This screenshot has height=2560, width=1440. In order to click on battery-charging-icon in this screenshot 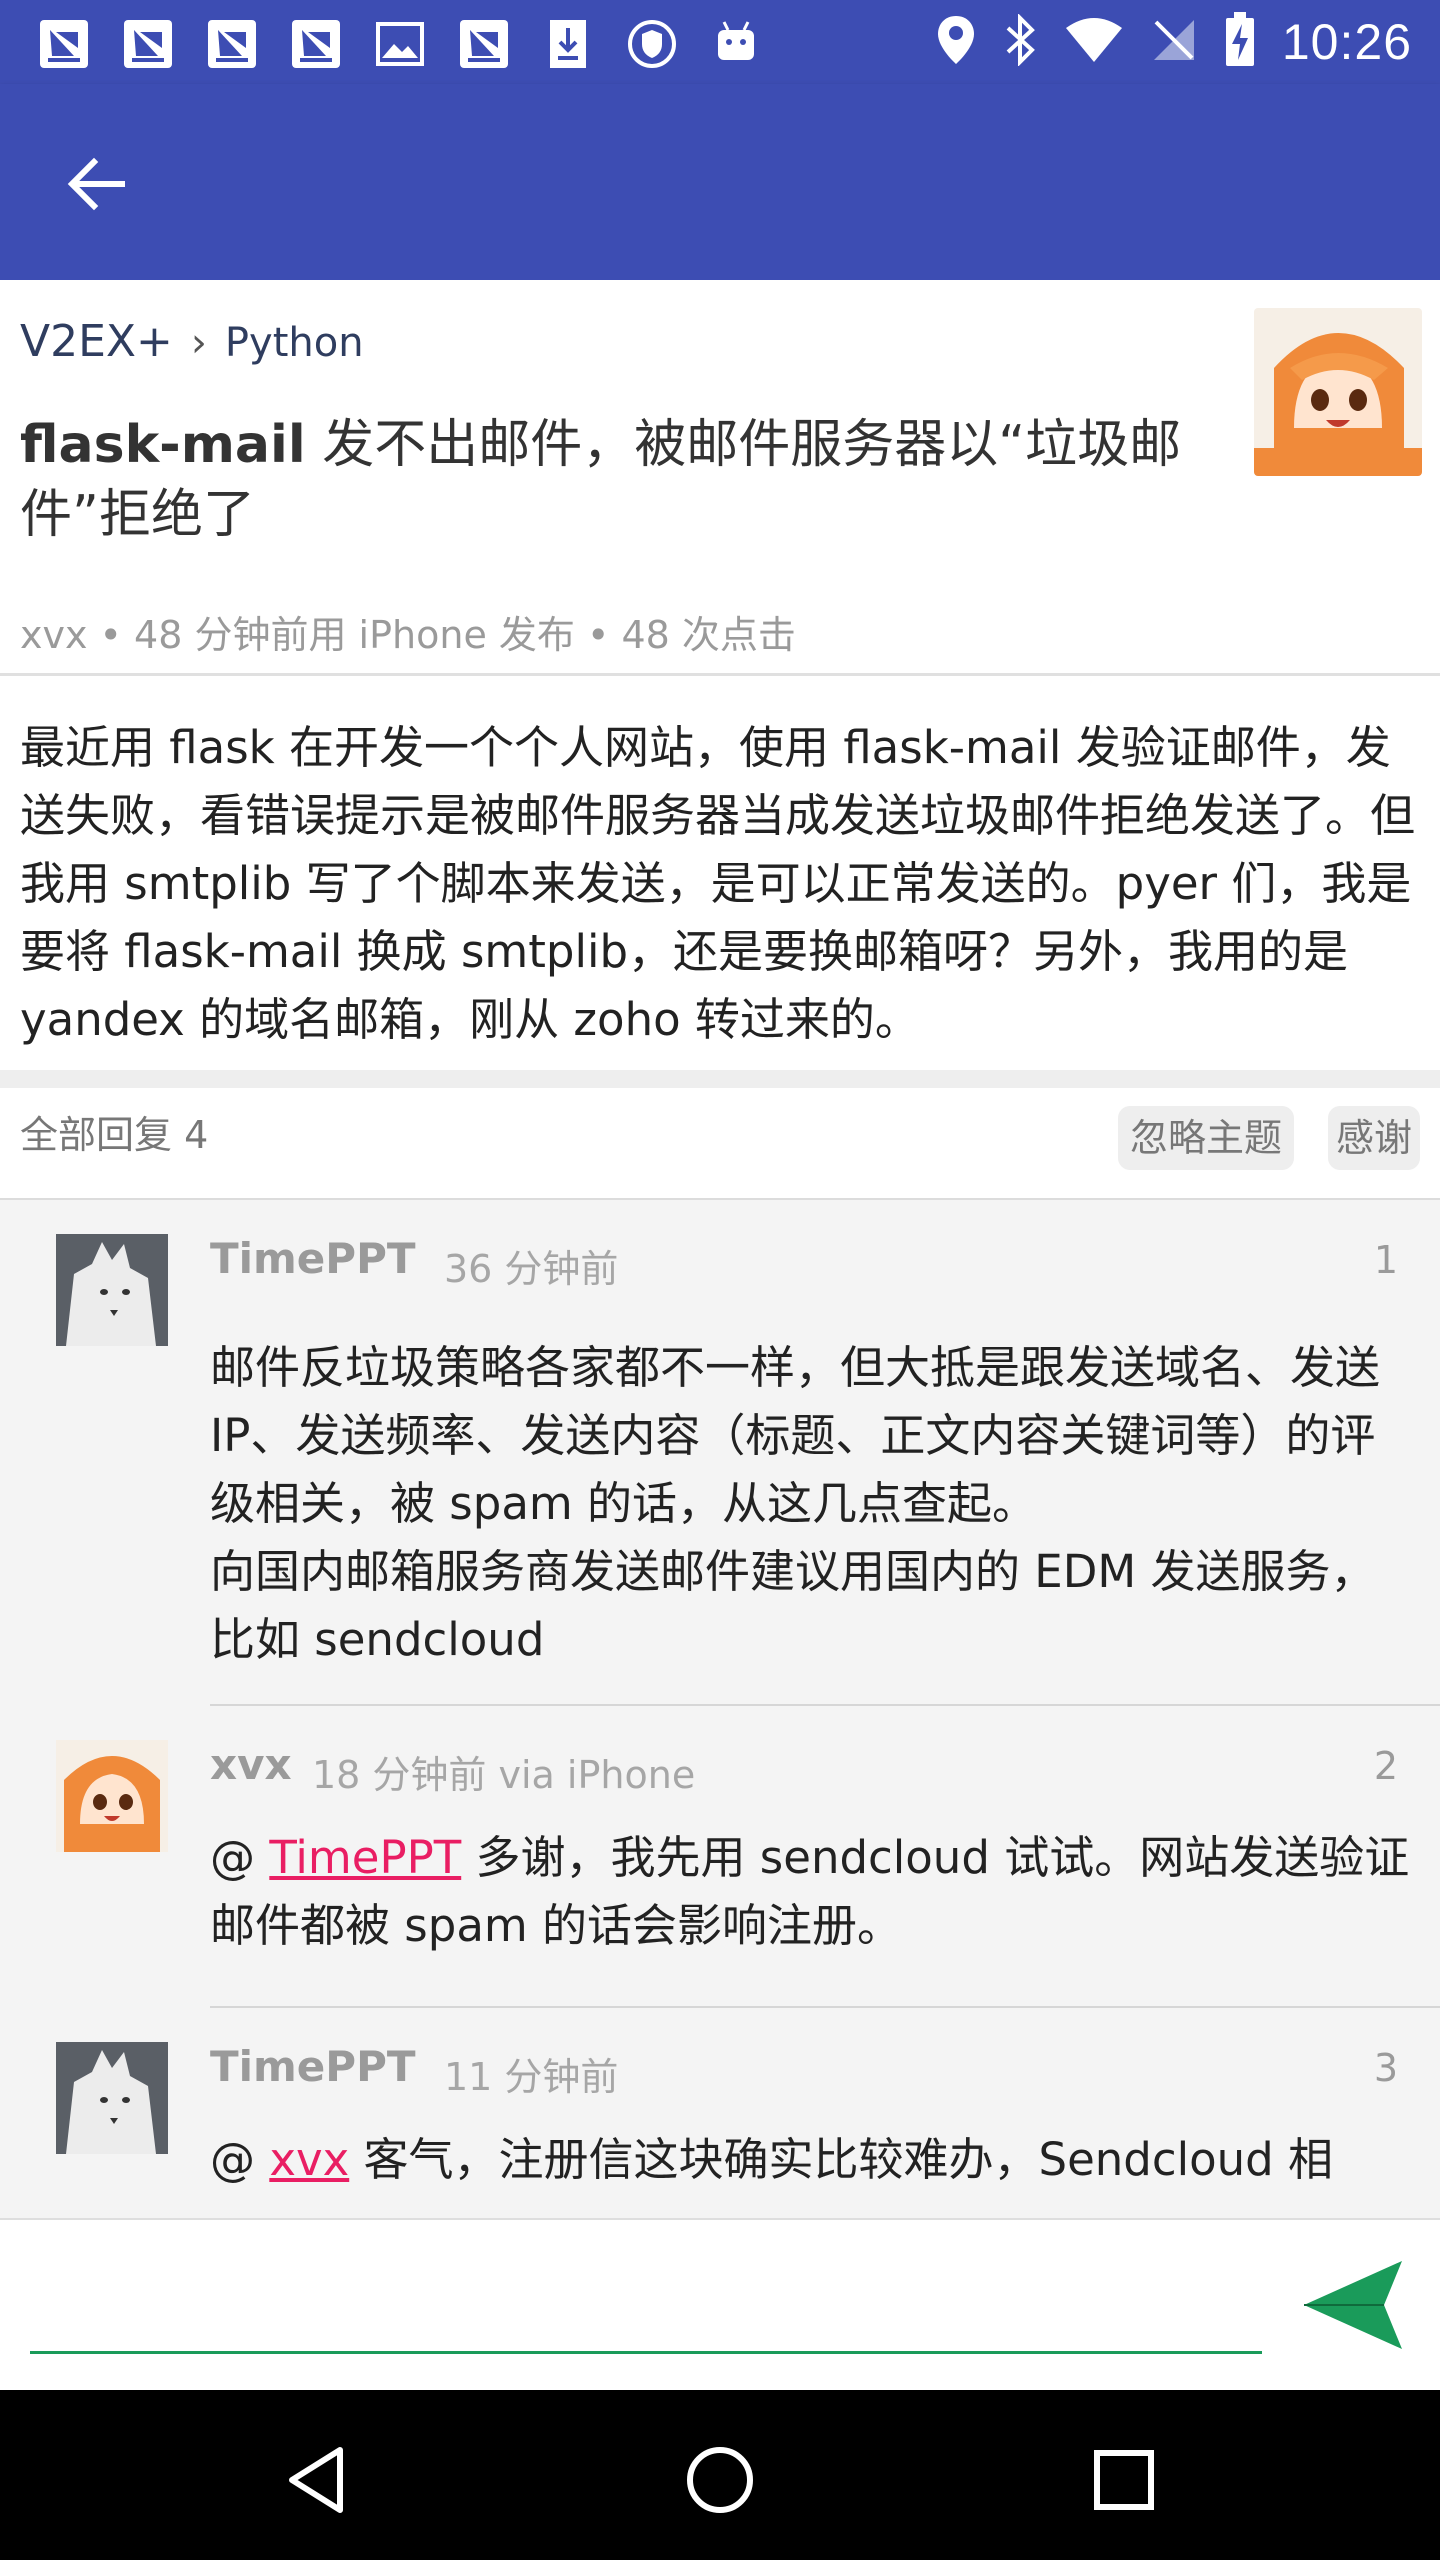, I will do `click(1240, 42)`.